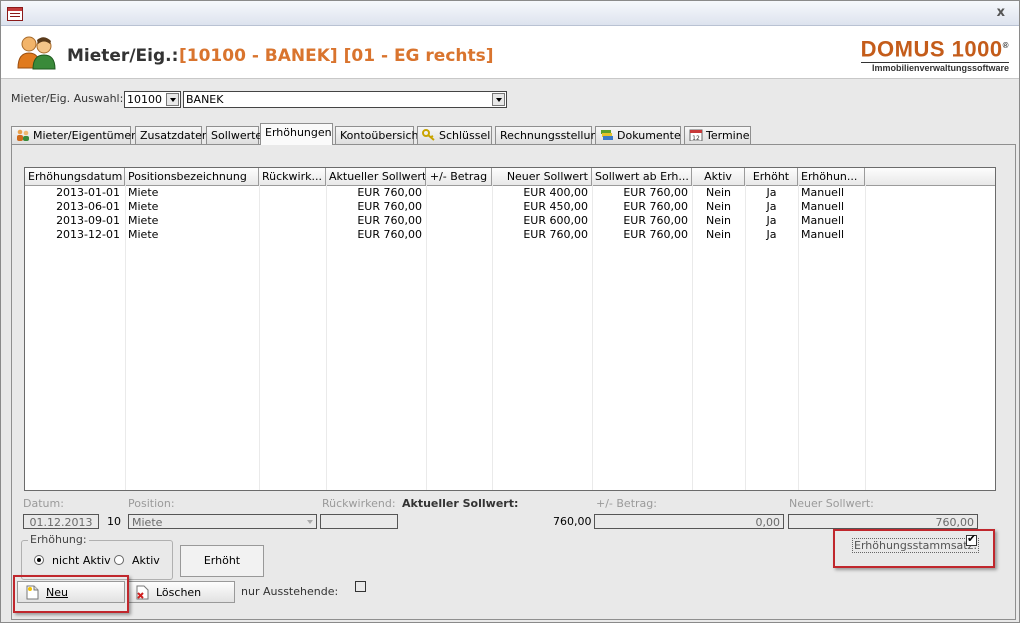 Image resolution: width=1020 pixels, height=623 pixels. Describe the element at coordinates (555, 206) in the screenshot. I see `cell-neuer: EUR 450,00` at that location.